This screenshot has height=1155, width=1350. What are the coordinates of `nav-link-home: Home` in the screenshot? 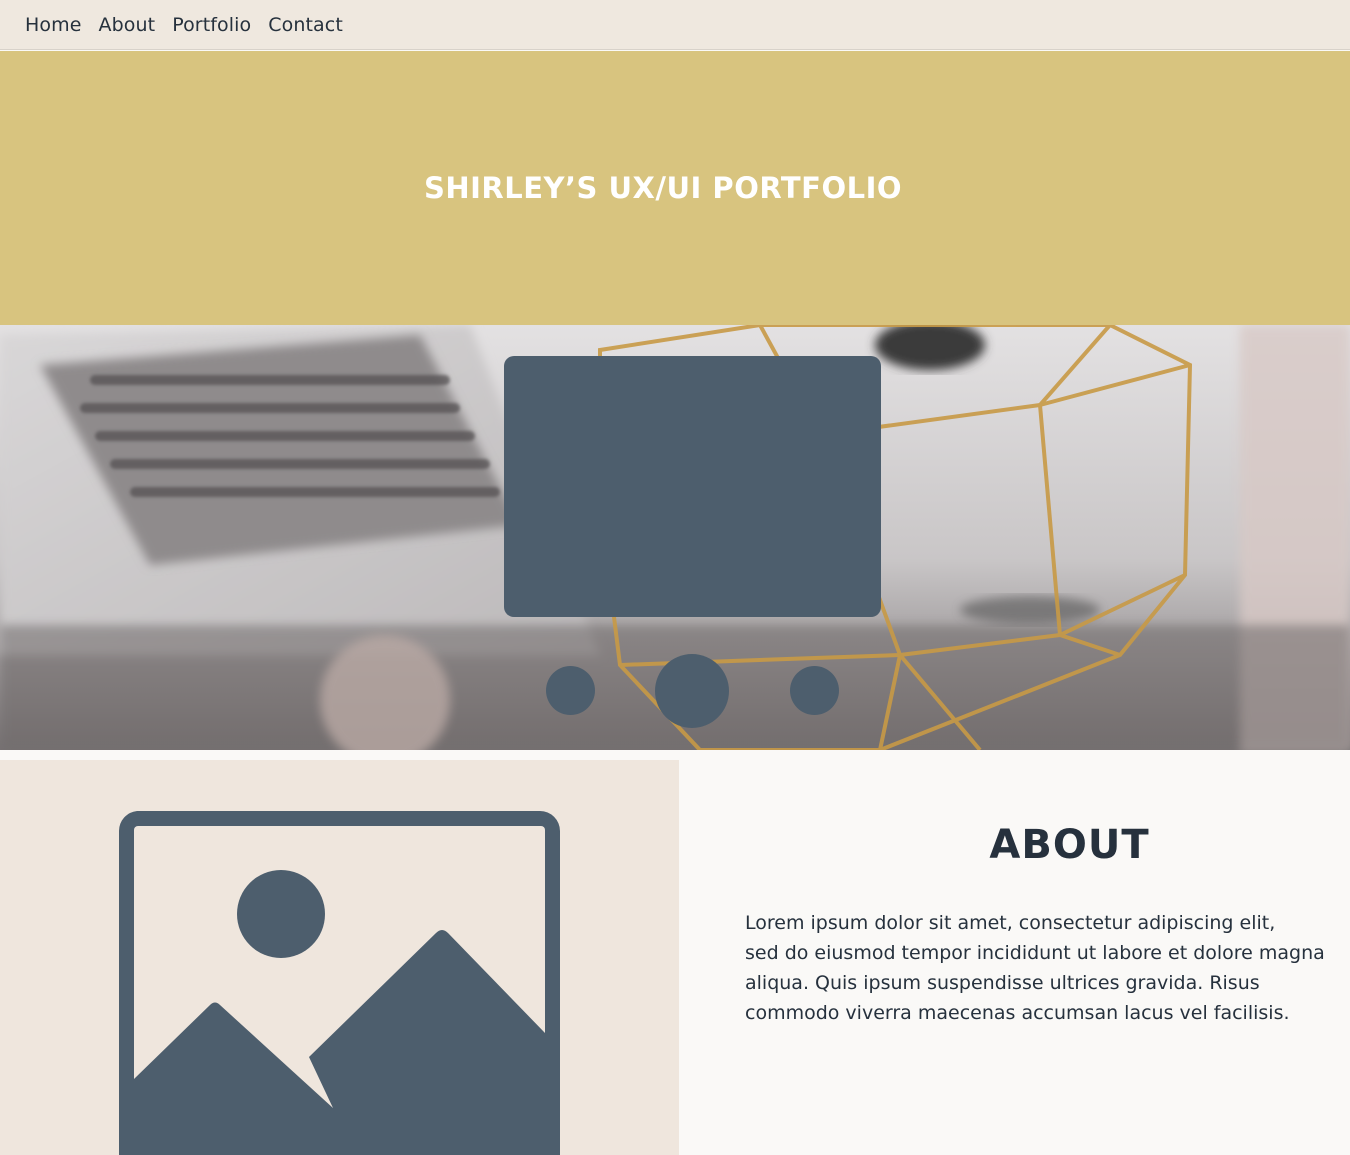 It's located at (53, 25).